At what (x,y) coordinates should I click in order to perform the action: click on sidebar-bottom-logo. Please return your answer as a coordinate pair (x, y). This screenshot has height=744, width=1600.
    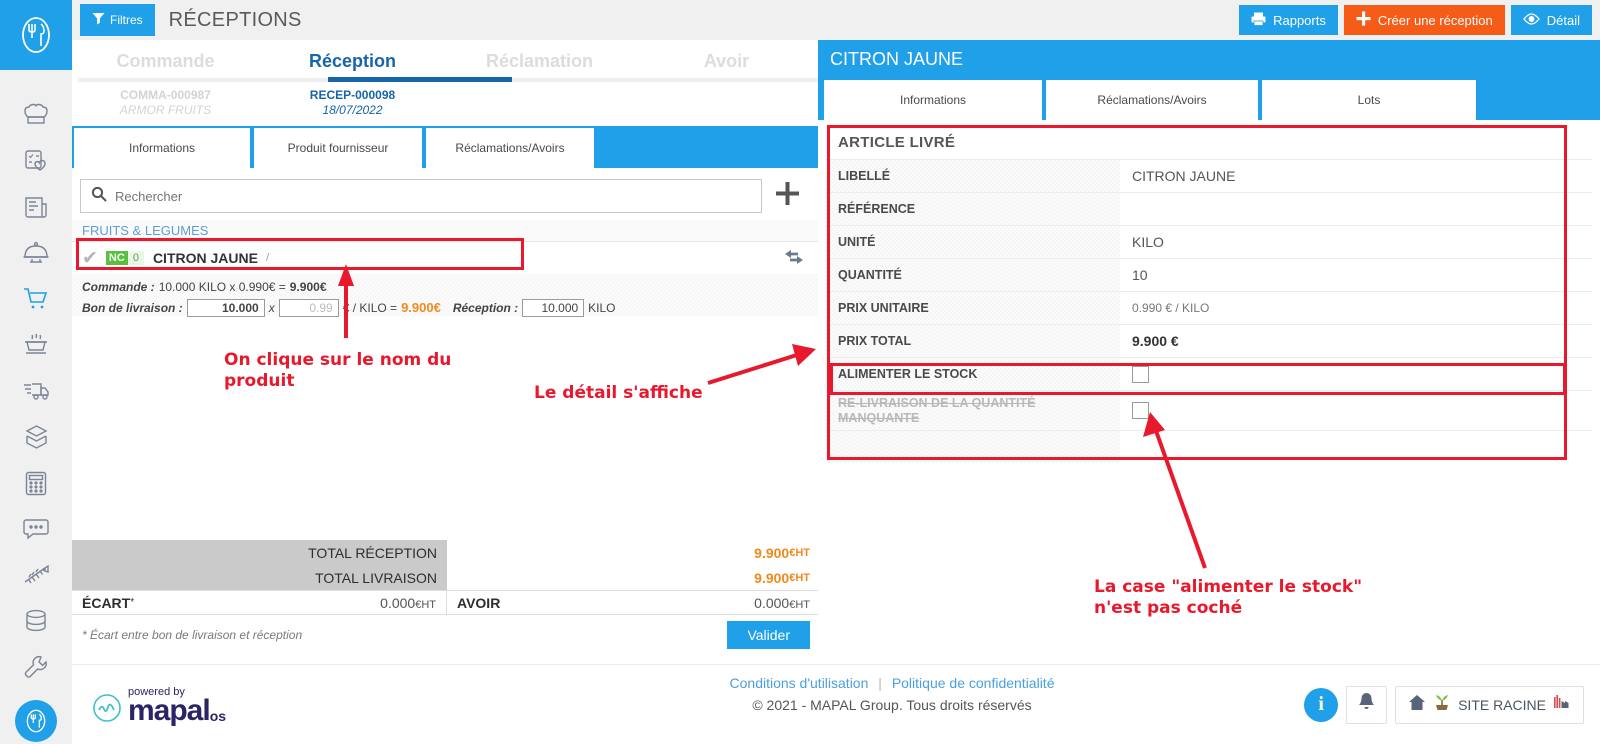
    Looking at the image, I should click on (36, 721).